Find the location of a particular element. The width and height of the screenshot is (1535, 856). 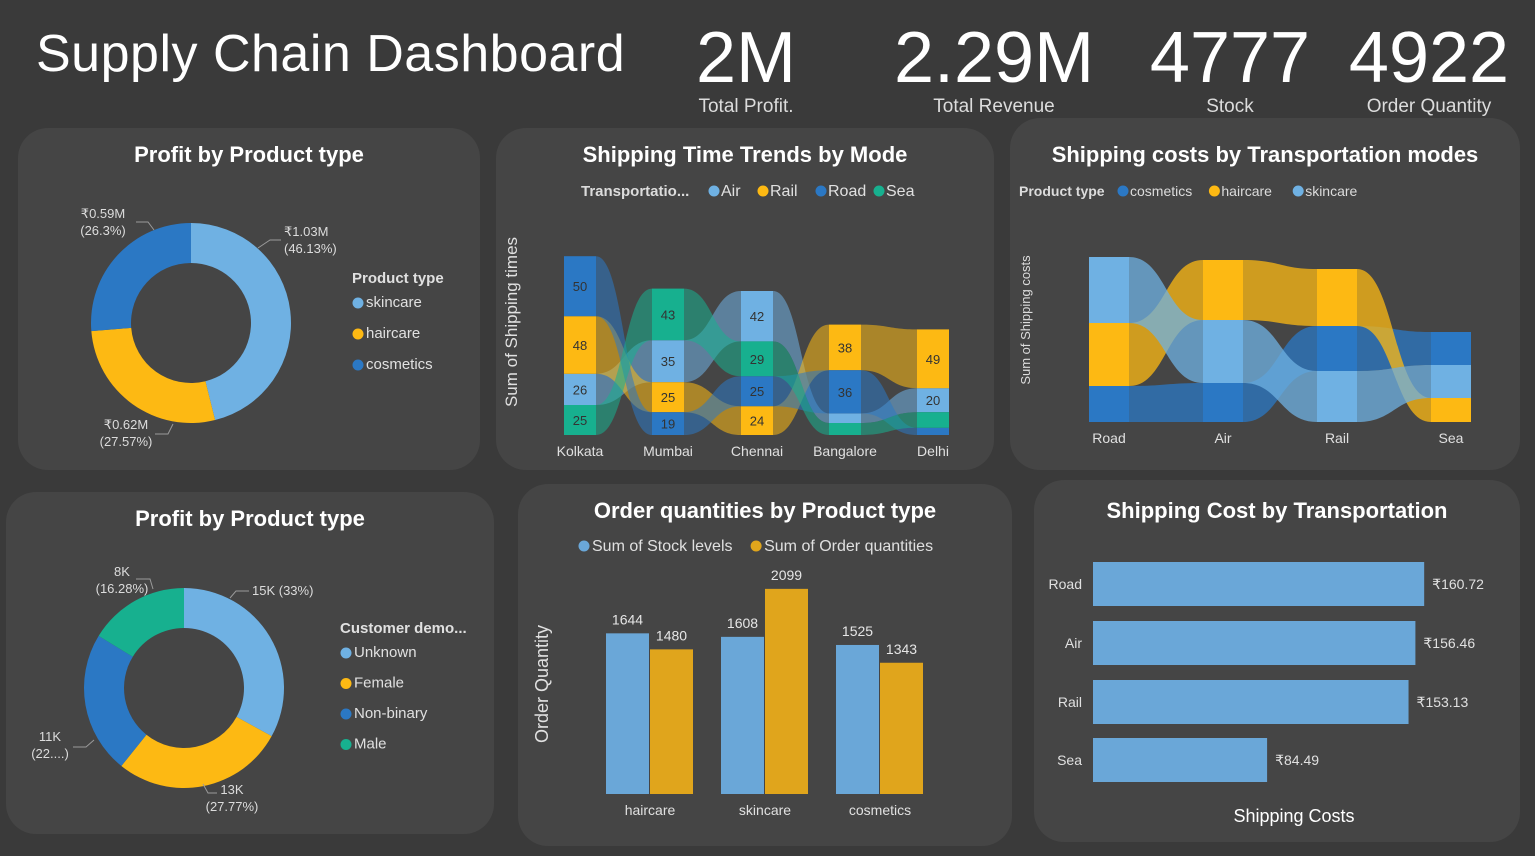

slice-value-label: 13K is located at coordinates (231, 789).